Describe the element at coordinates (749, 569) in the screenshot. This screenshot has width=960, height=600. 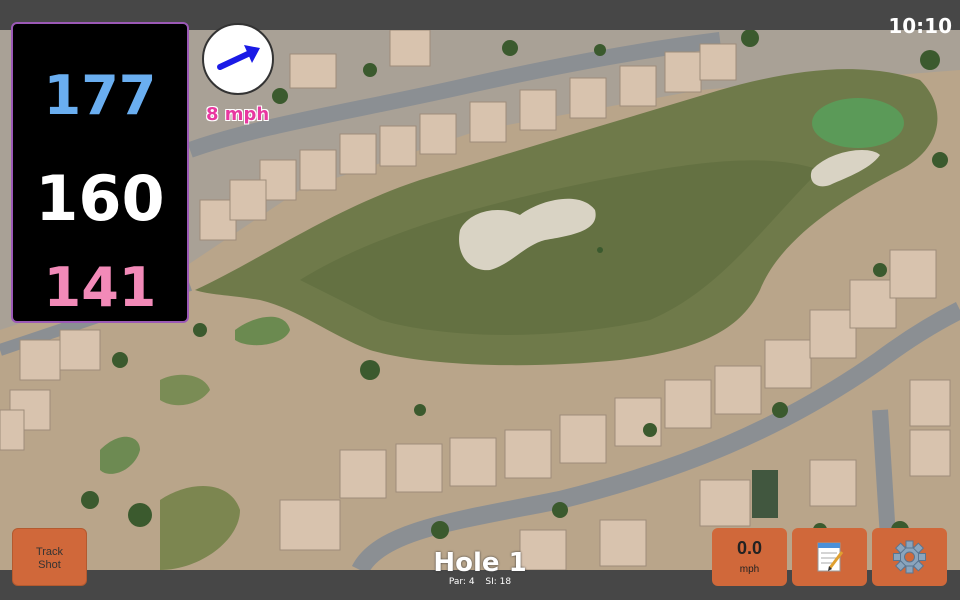
I see `speed-unit: mph` at that location.